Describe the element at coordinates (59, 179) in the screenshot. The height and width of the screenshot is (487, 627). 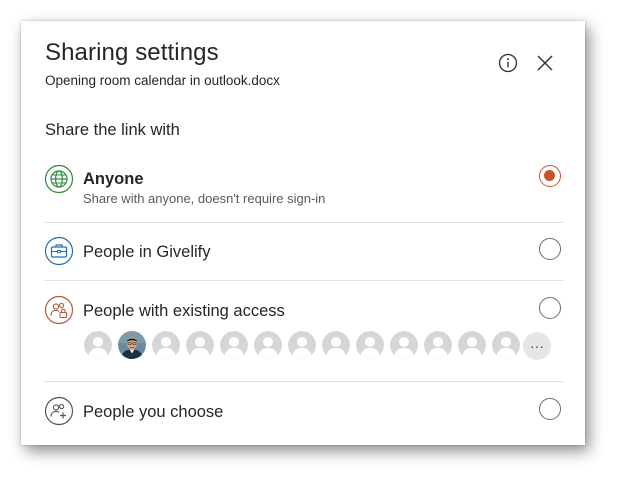
I see `globe-icon` at that location.